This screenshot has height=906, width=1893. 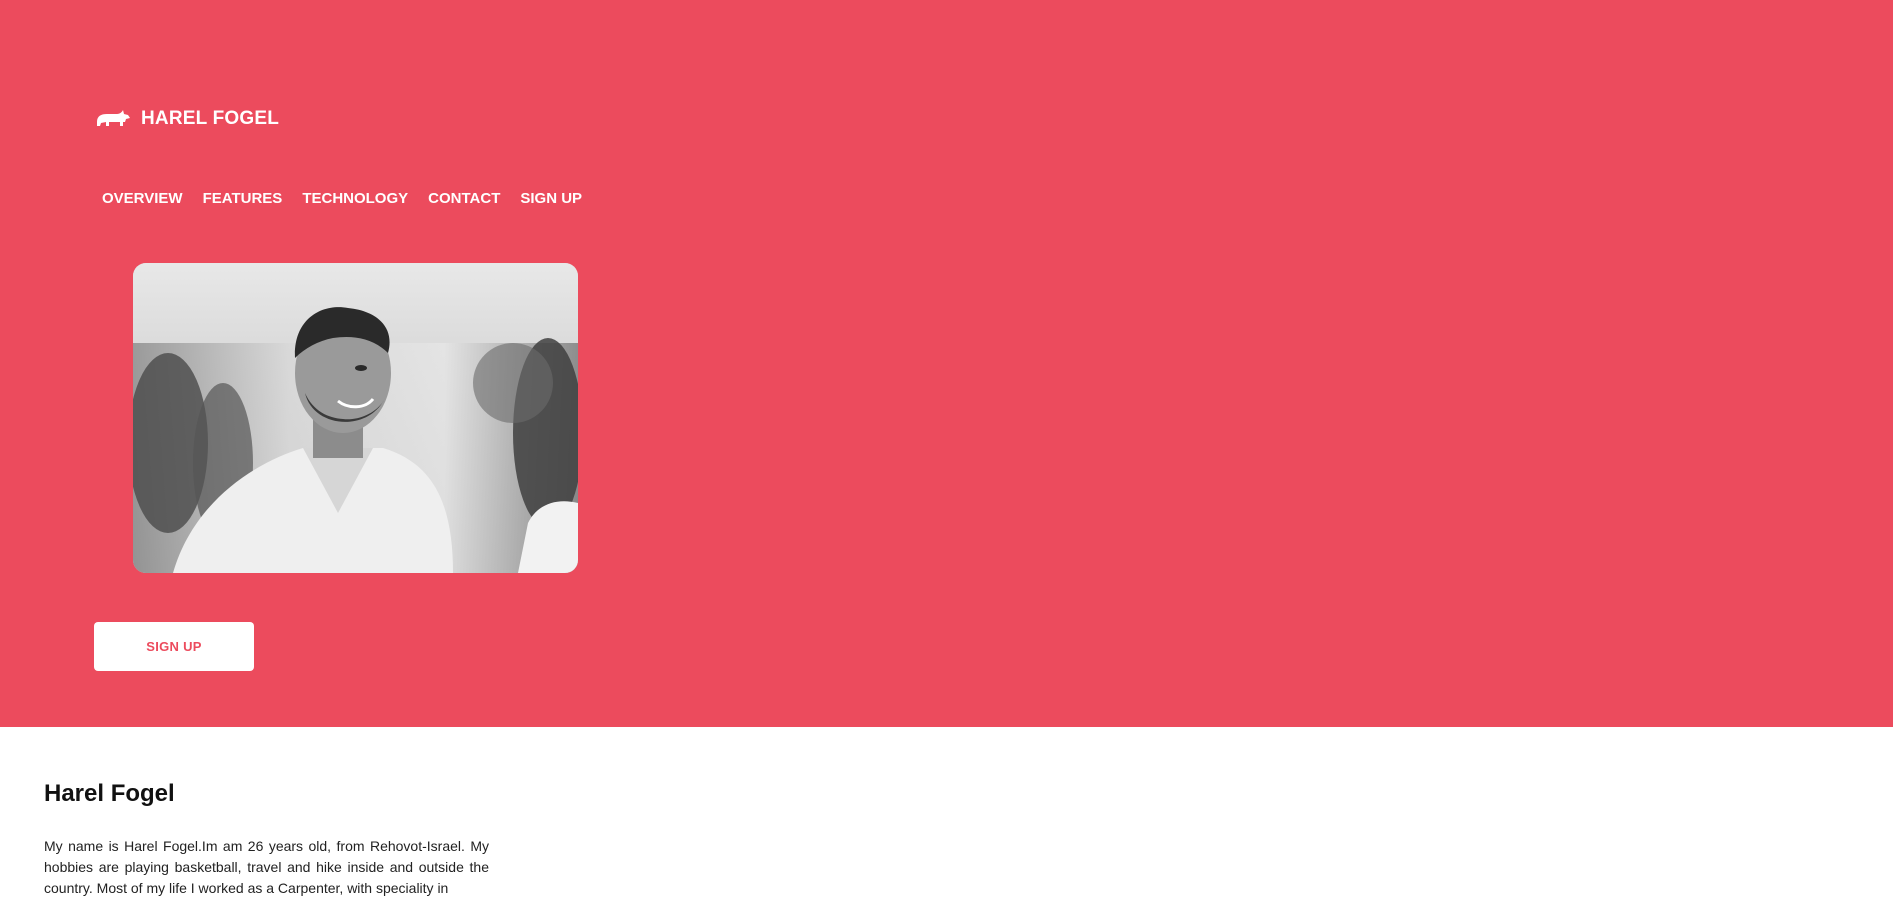 What do you see at coordinates (464, 198) in the screenshot?
I see `nav-item-contact: CONTACT` at bounding box center [464, 198].